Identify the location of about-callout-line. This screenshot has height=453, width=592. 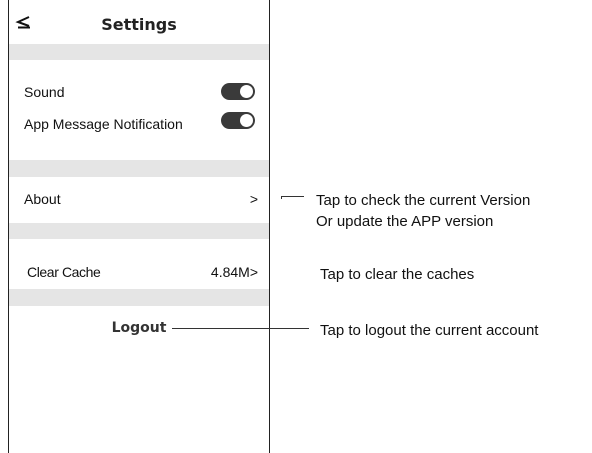
(292, 196).